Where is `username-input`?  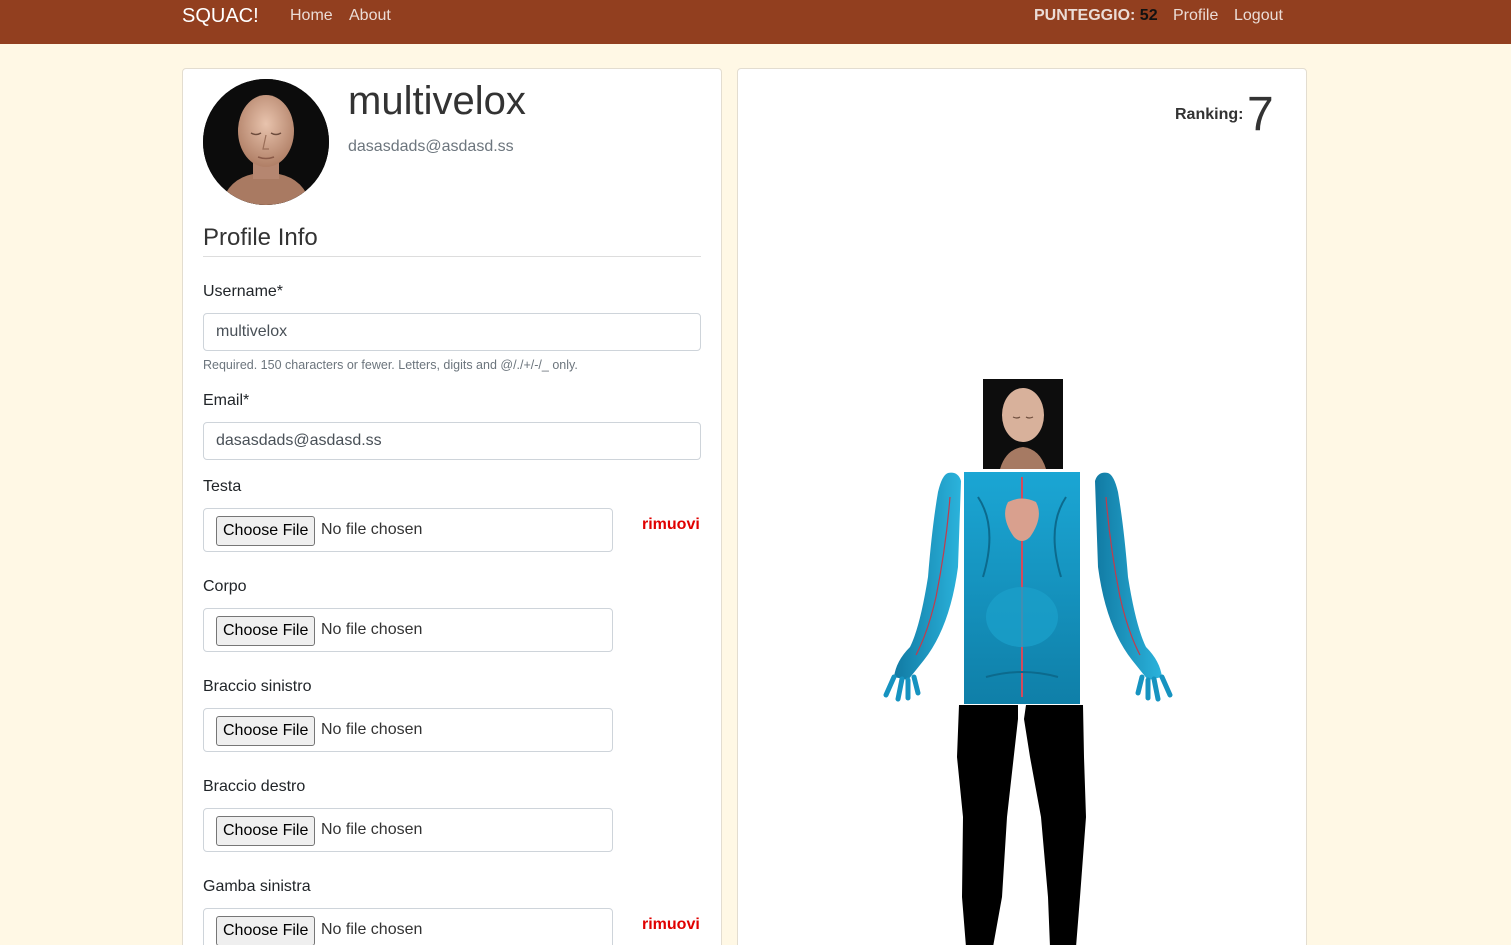
username-input is located at coordinates (452, 332).